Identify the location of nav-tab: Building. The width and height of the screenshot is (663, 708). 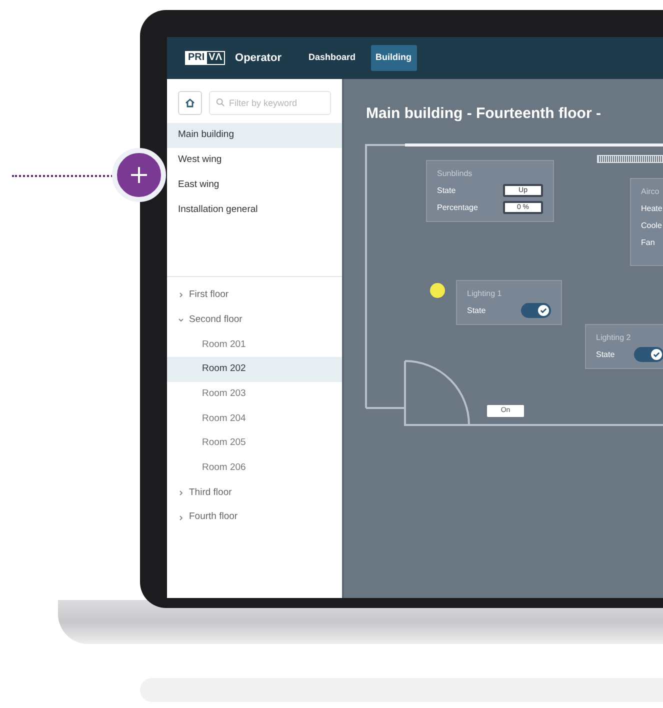
(393, 58).